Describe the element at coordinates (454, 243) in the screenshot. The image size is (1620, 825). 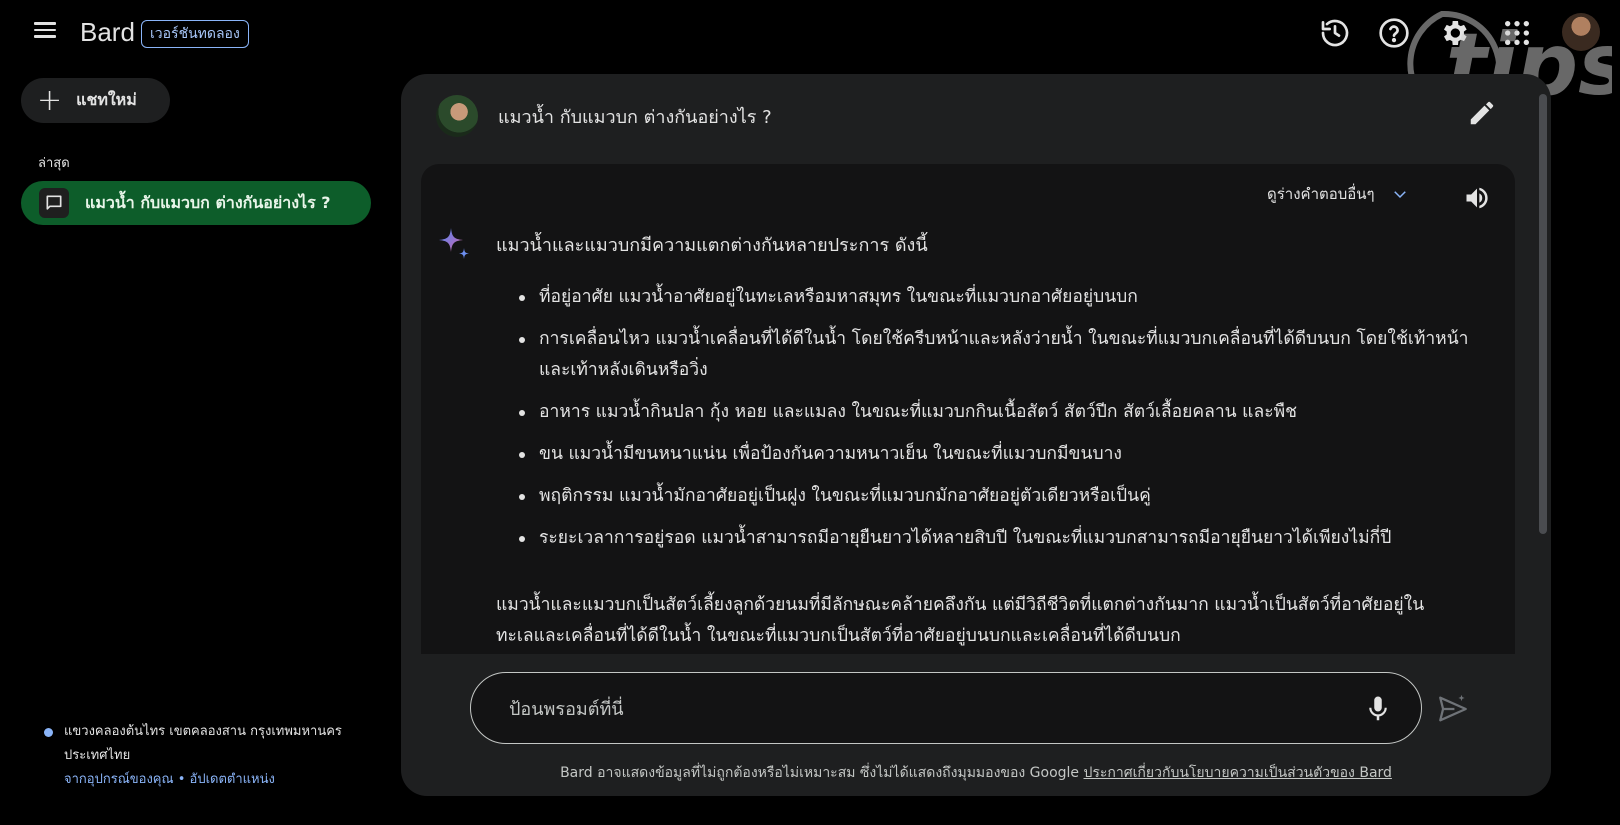
I see `bard-sparkle-icon` at that location.